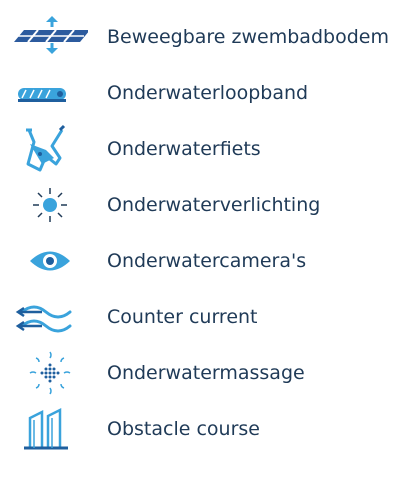 The width and height of the screenshot is (395, 477). I want to click on movable-pool-floor-icon, so click(50, 37).